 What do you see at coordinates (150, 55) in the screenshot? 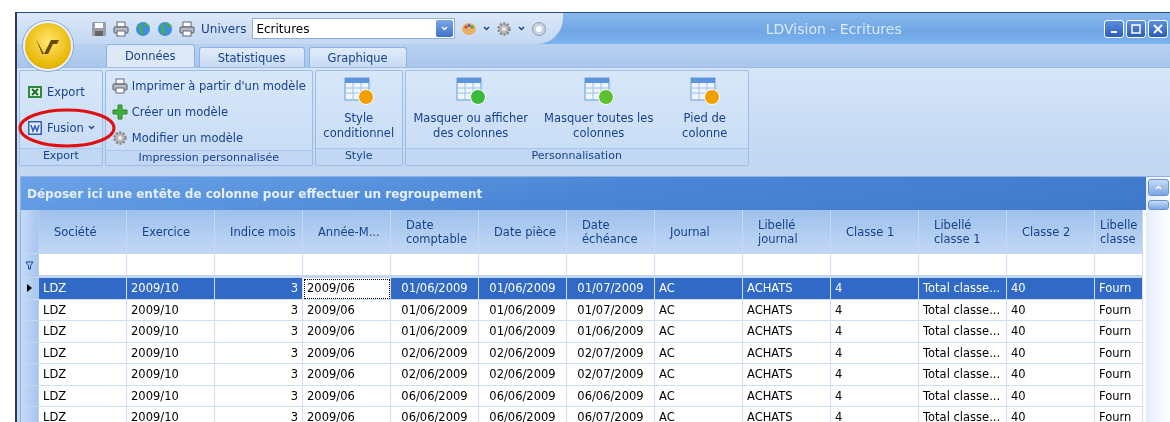
I see `ribbon-tab: Données` at bounding box center [150, 55].